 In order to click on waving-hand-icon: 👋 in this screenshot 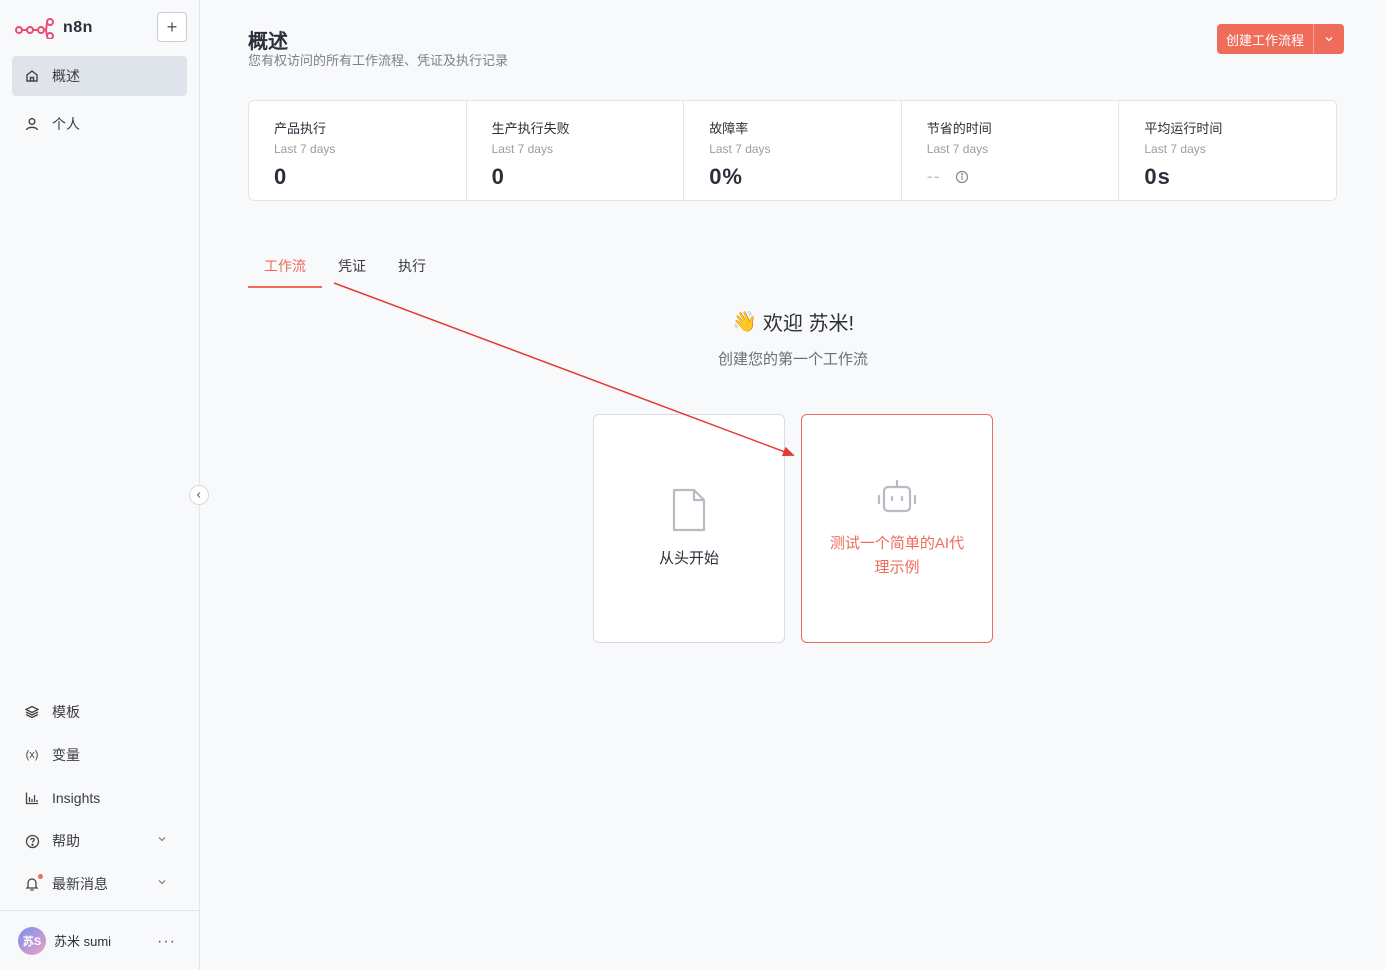, I will do `click(744, 322)`.